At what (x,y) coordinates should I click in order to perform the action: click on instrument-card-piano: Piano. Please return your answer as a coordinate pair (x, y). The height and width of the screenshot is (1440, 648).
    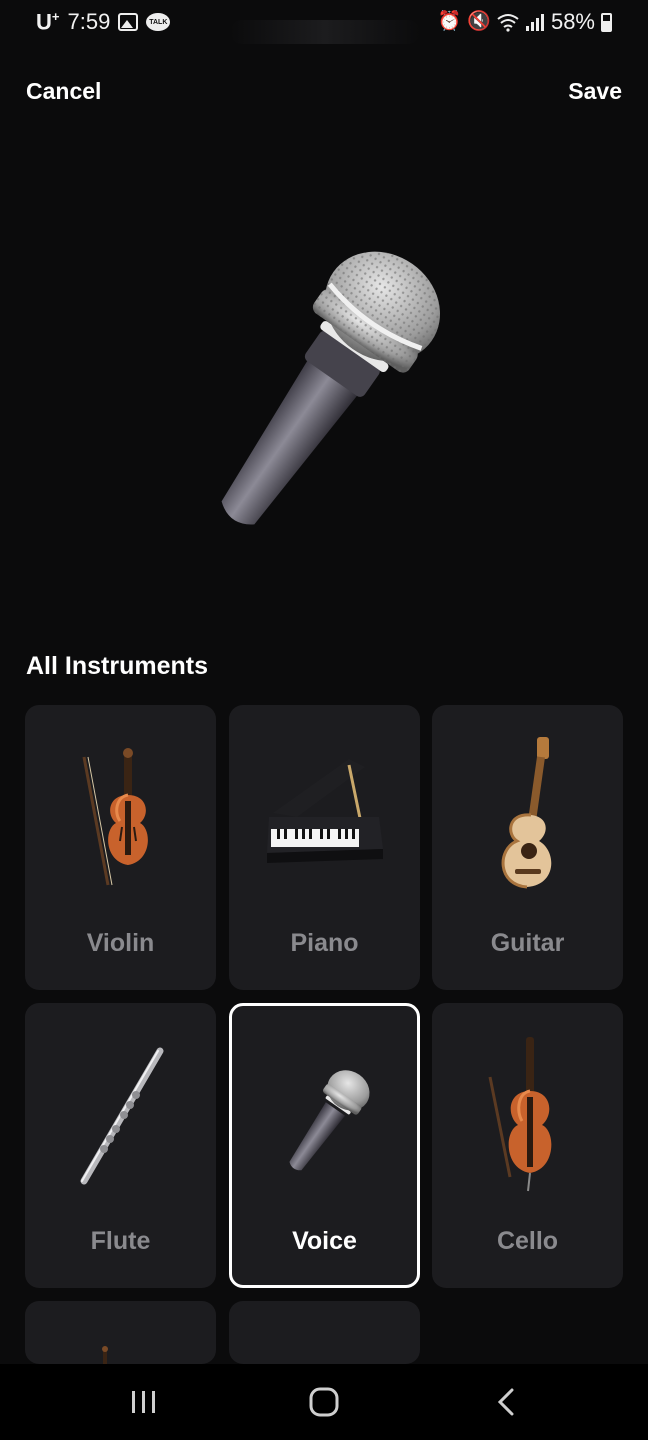
    Looking at the image, I should click on (324, 847).